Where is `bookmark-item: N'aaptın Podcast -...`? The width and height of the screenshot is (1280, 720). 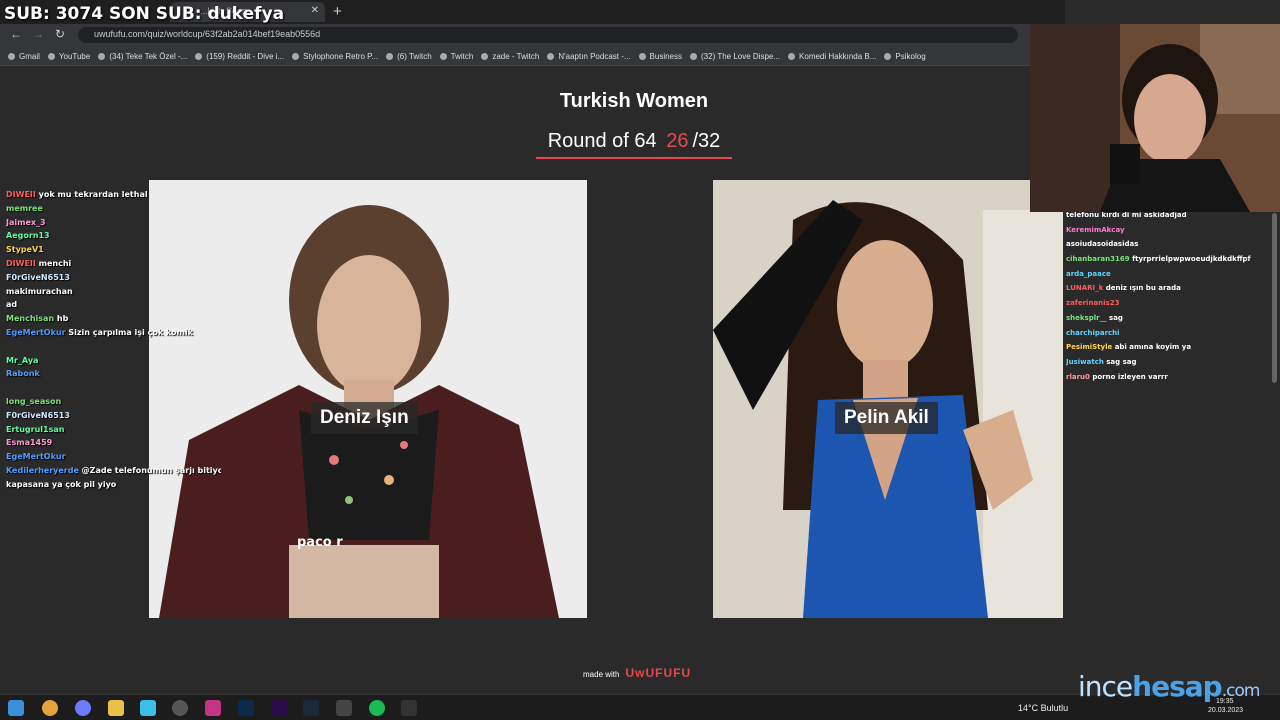 bookmark-item: N'aaptın Podcast -... is located at coordinates (589, 56).